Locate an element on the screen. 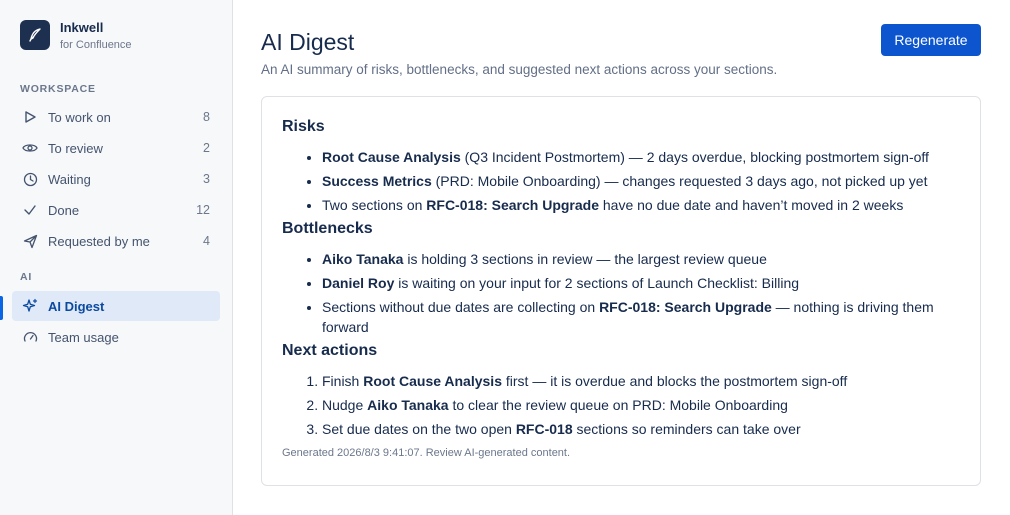  item-pre: Two sections on is located at coordinates (374, 205).